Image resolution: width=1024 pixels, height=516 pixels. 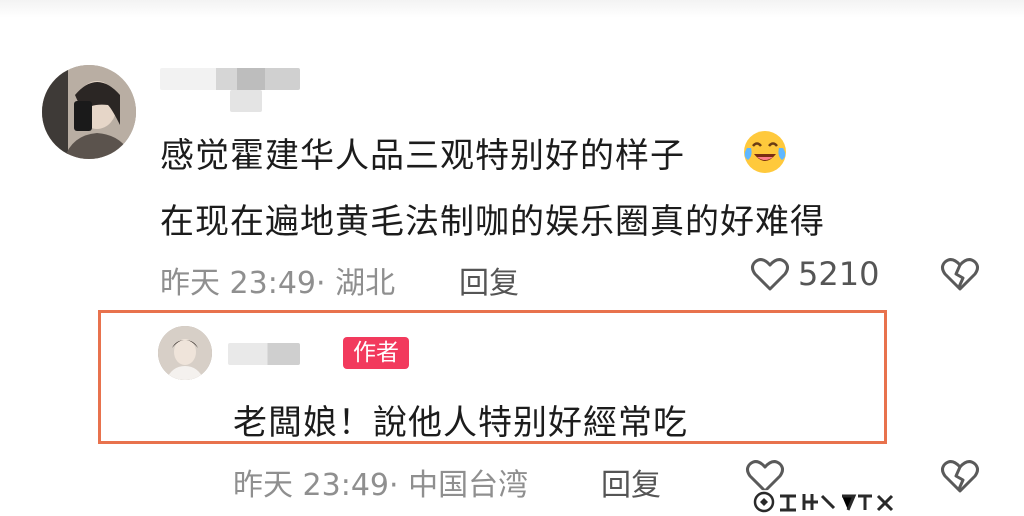 I want to click on watermark-logo, so click(x=827, y=502).